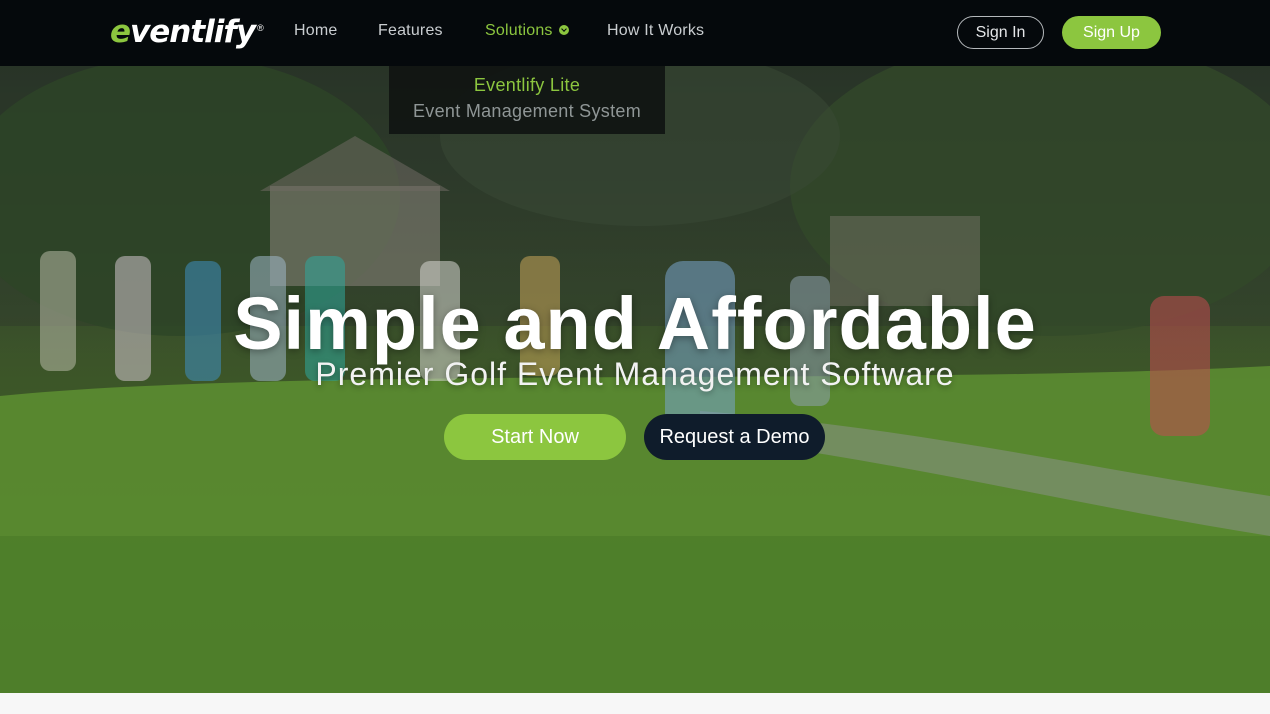 This screenshot has width=1270, height=714. What do you see at coordinates (635, 703) in the screenshot?
I see `page-bottom-strip` at bounding box center [635, 703].